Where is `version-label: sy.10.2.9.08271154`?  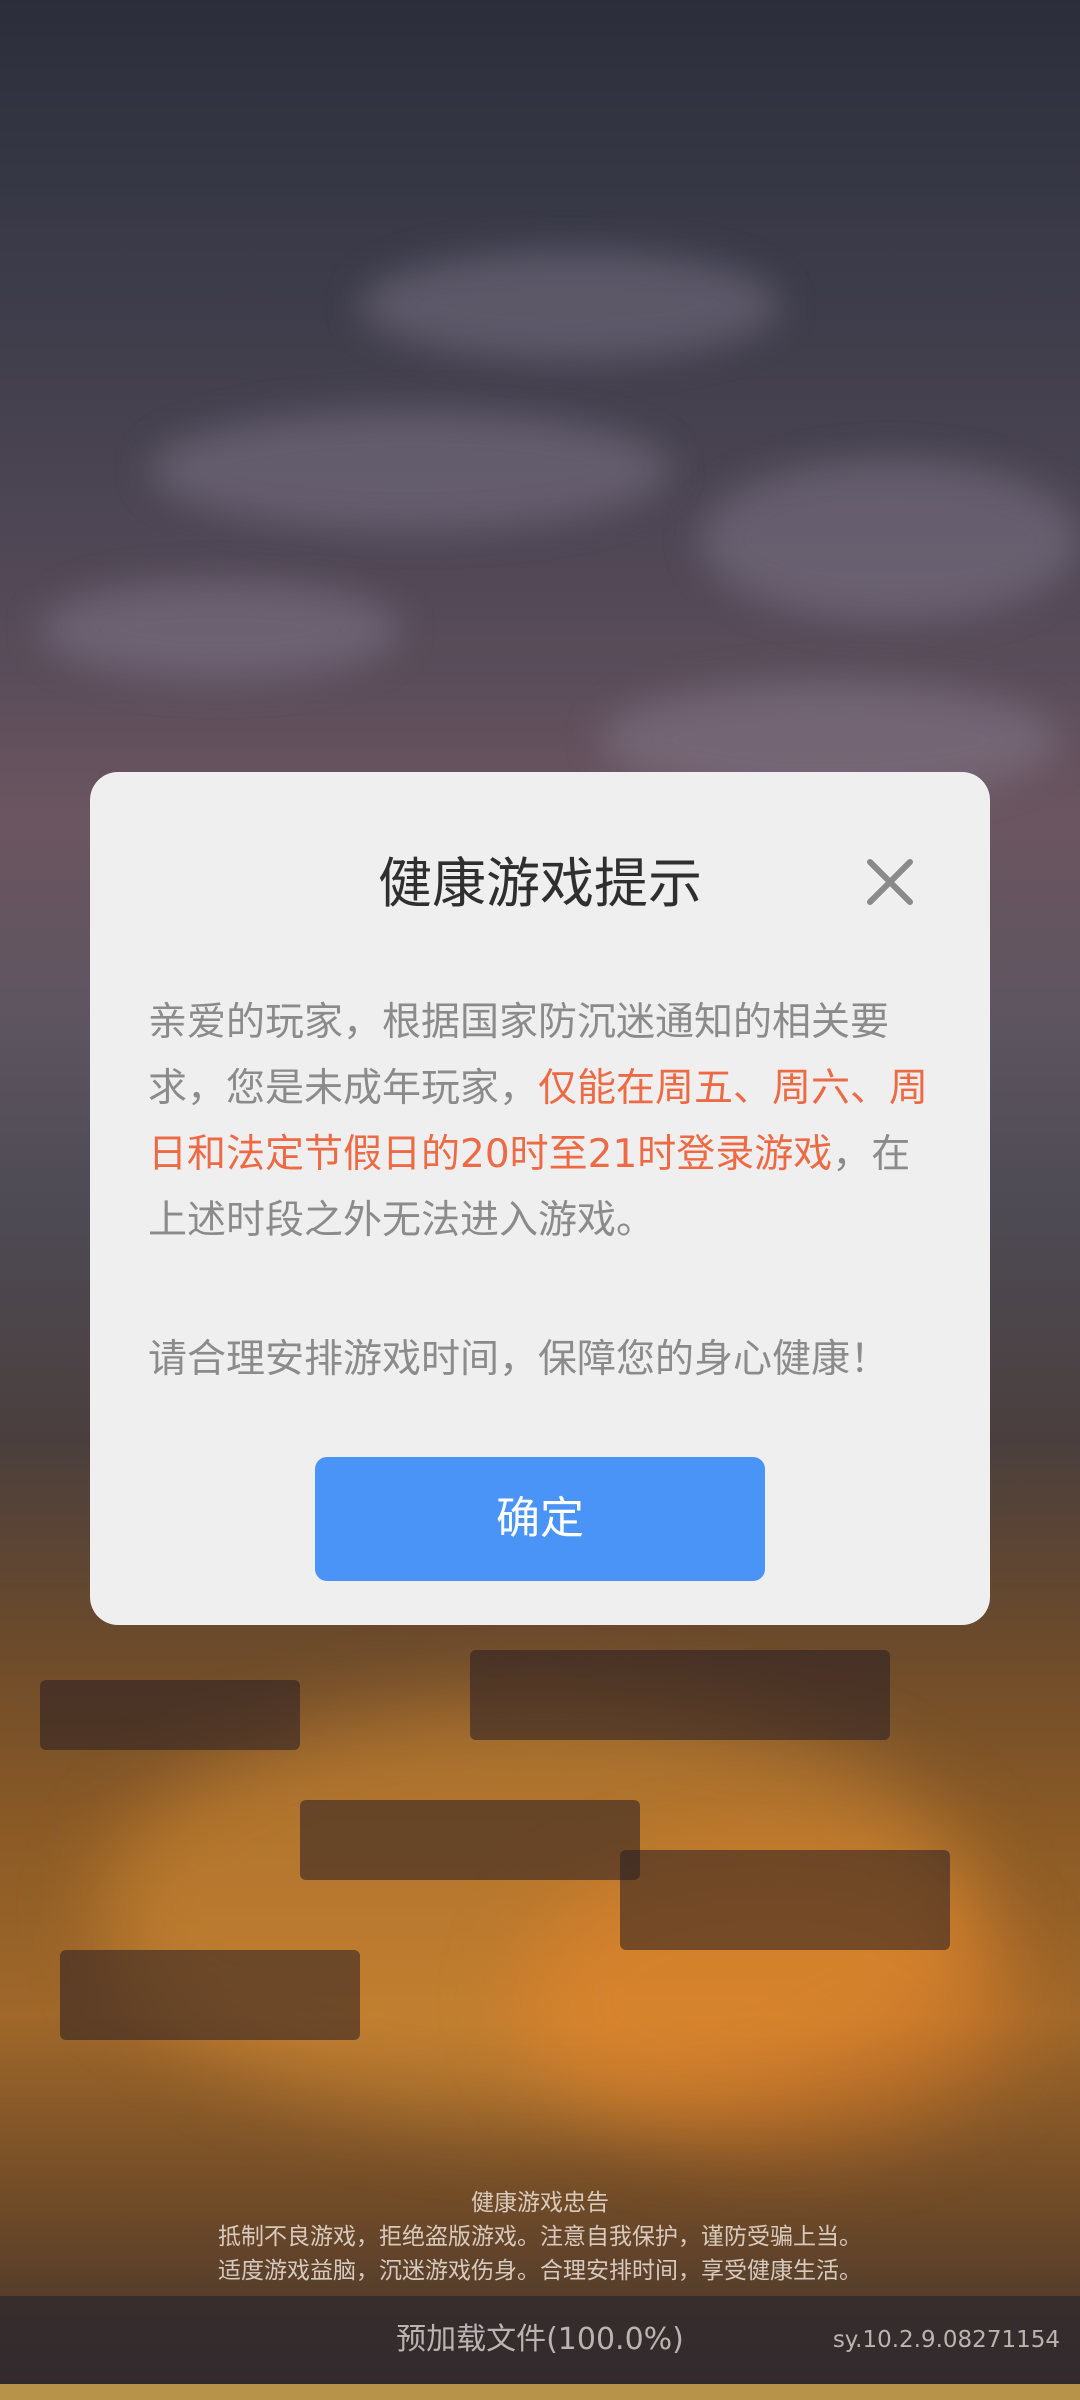
version-label: sy.10.2.9.08271154 is located at coordinates (946, 2340).